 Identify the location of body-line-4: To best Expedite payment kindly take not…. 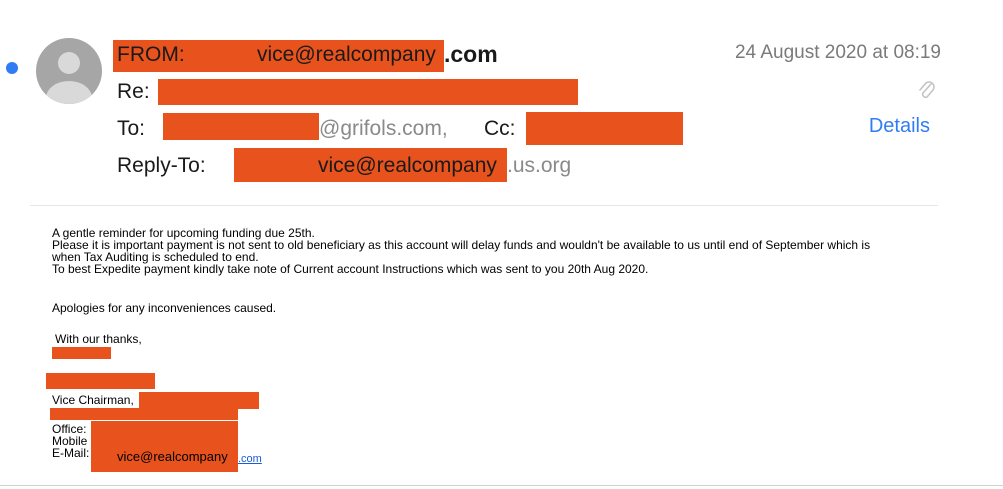
(350, 269).